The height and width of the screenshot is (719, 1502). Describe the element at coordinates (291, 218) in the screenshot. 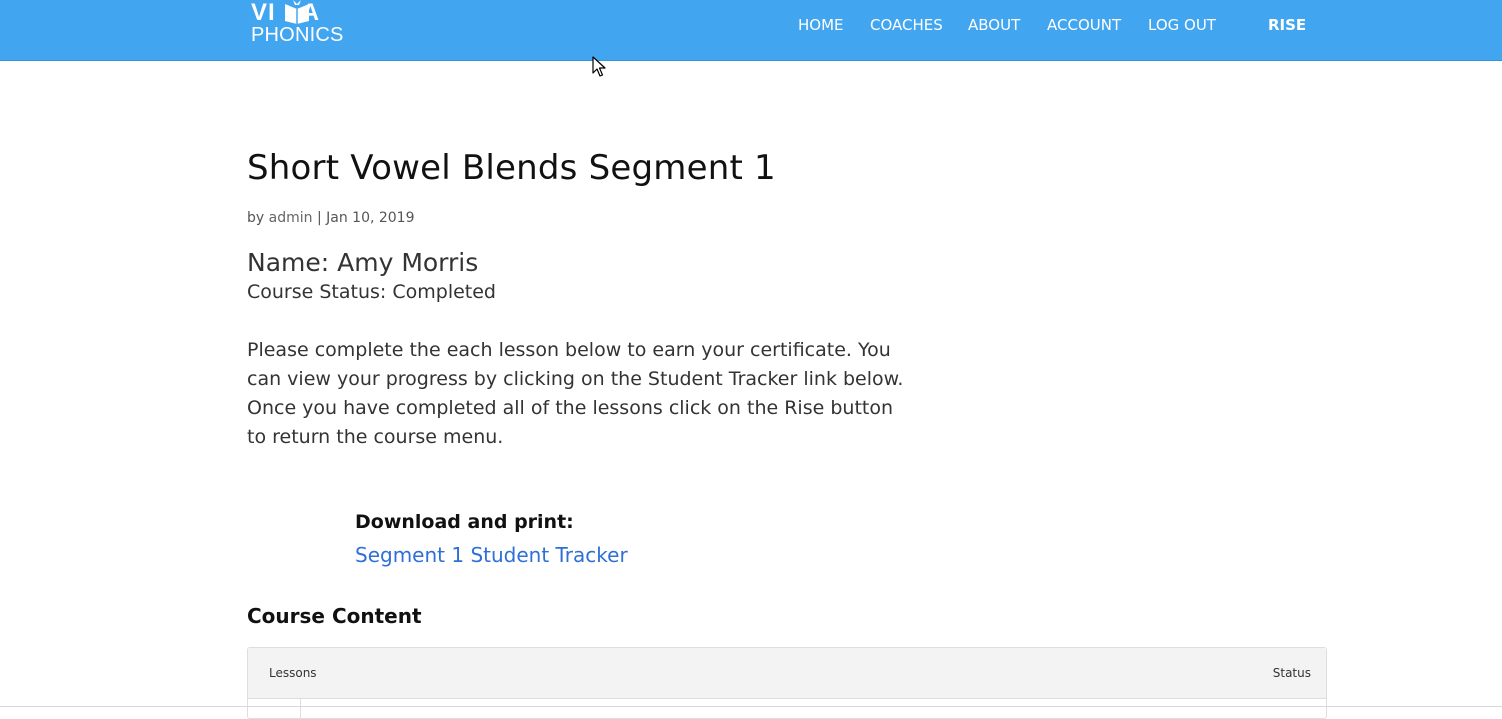

I see `author-link: admin` at that location.